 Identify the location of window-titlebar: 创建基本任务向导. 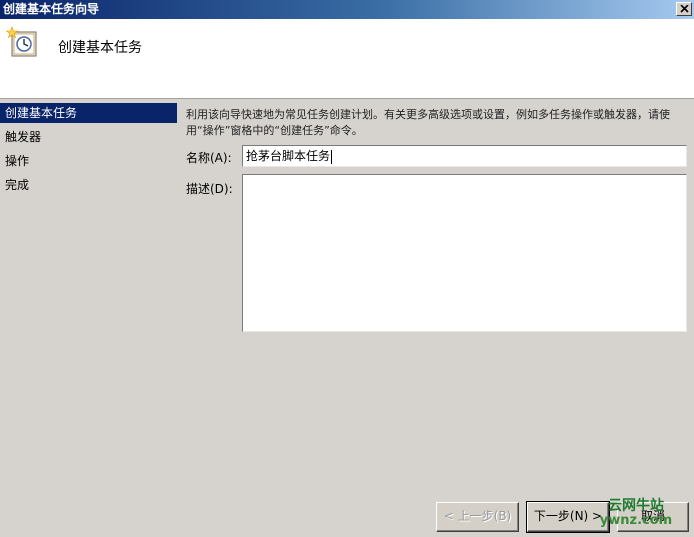
(347, 9).